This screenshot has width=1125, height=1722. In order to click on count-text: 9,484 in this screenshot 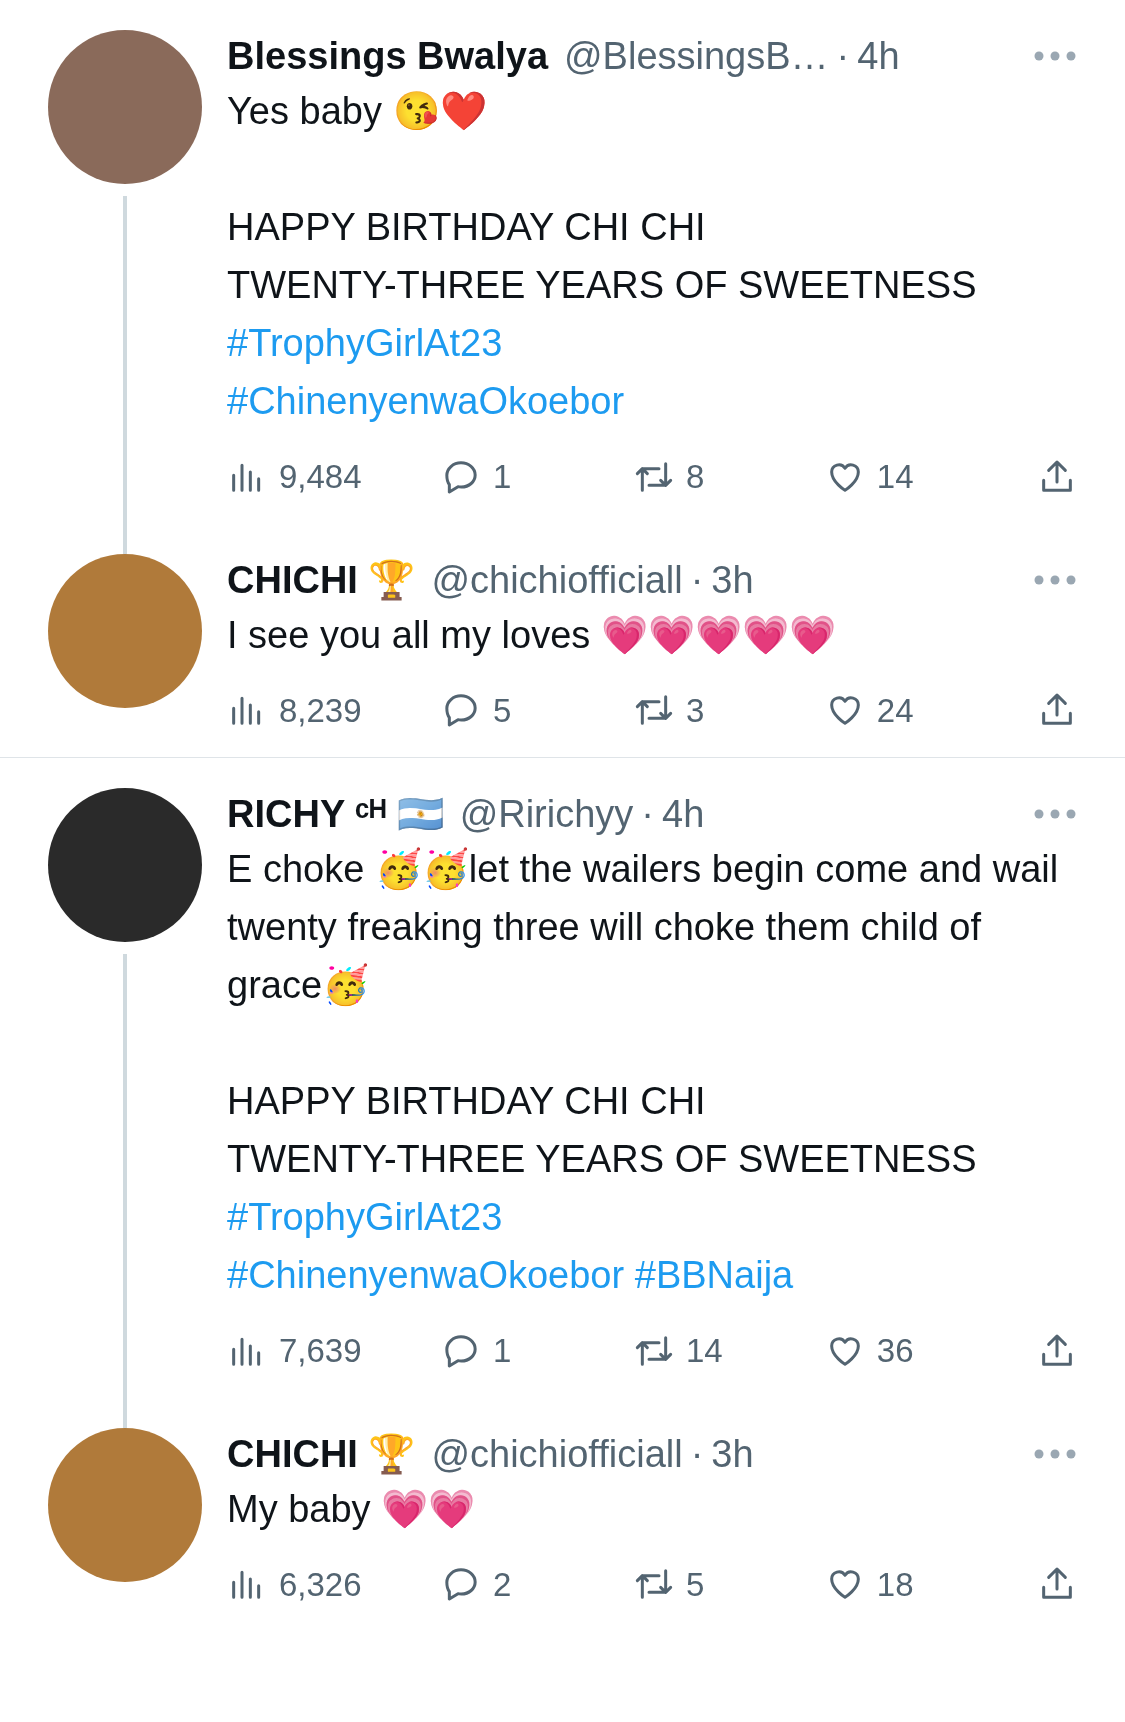, I will do `click(320, 477)`.